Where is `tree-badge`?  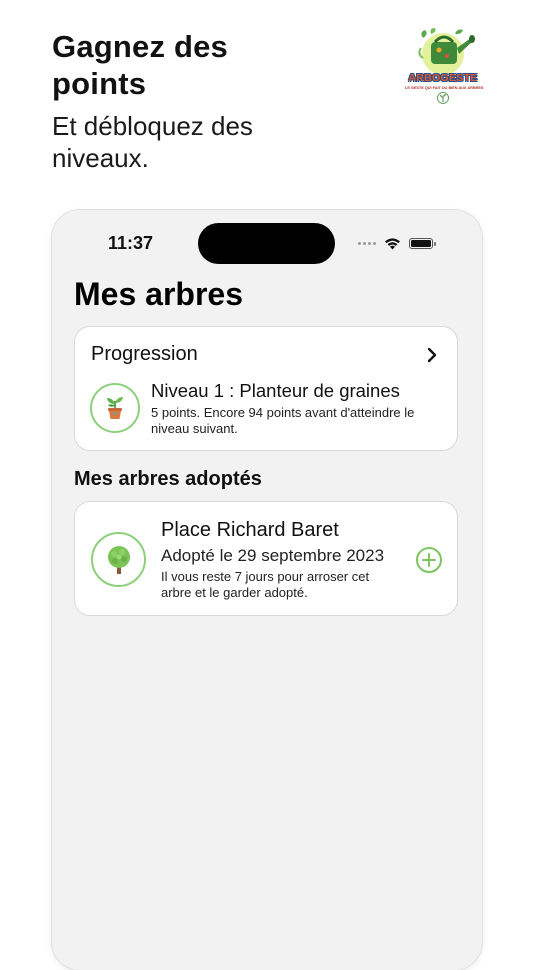 tree-badge is located at coordinates (118, 559).